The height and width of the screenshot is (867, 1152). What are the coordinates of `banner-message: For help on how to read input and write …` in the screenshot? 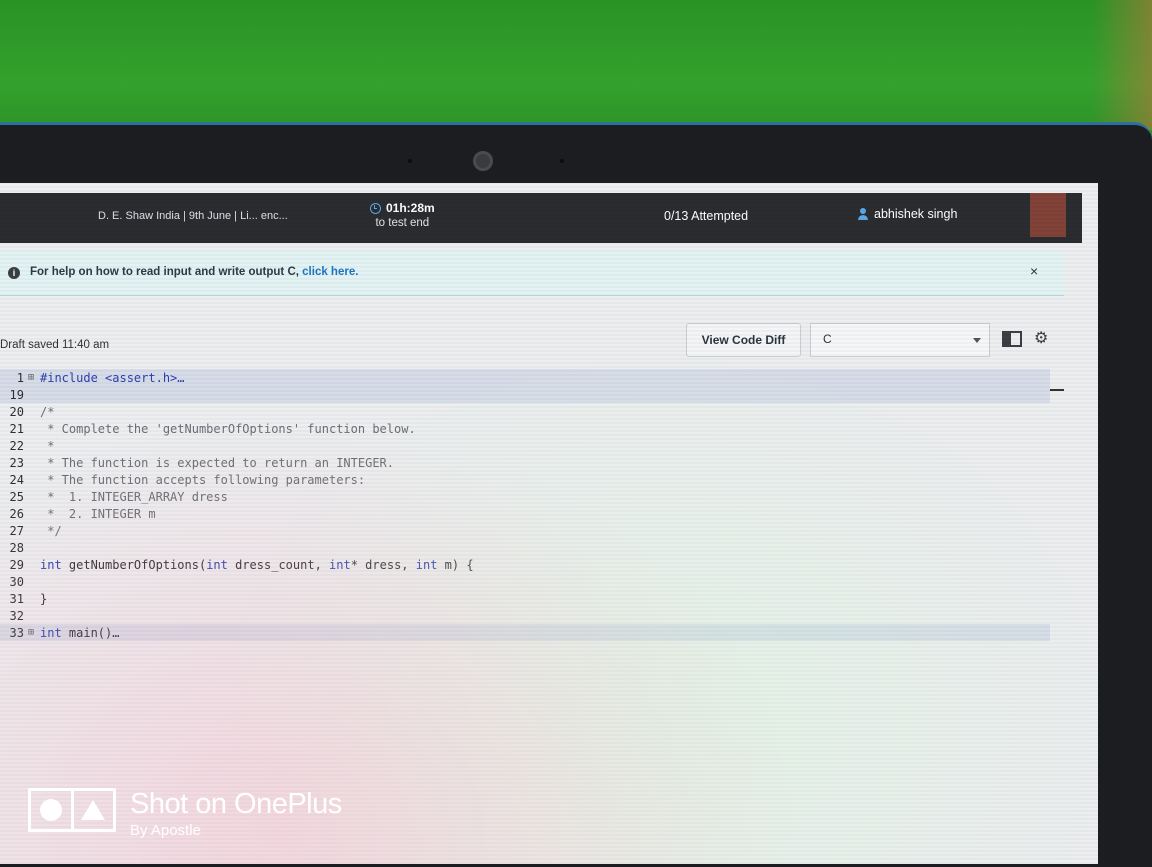 It's located at (159, 272).